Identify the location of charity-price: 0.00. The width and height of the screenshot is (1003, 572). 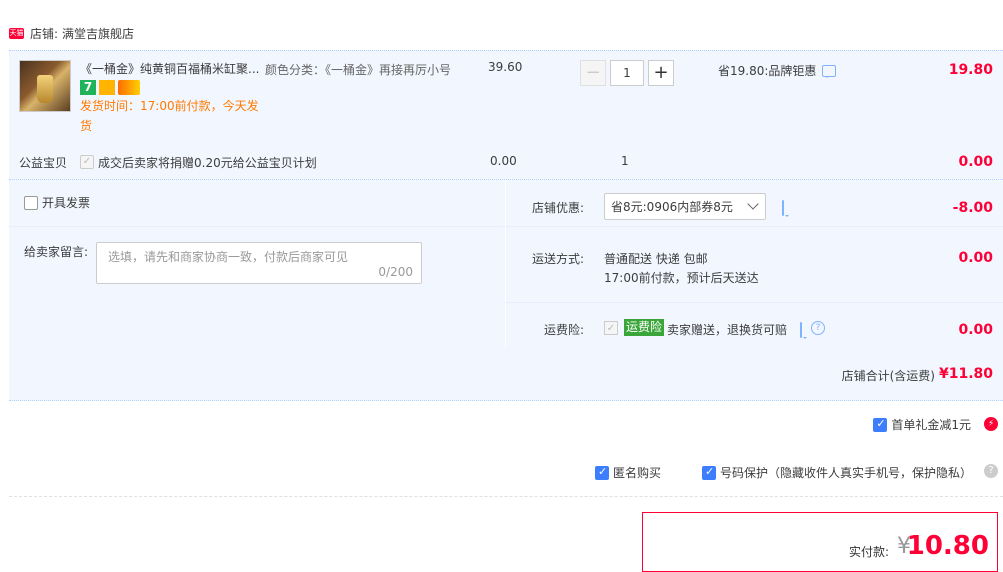
(503, 161).